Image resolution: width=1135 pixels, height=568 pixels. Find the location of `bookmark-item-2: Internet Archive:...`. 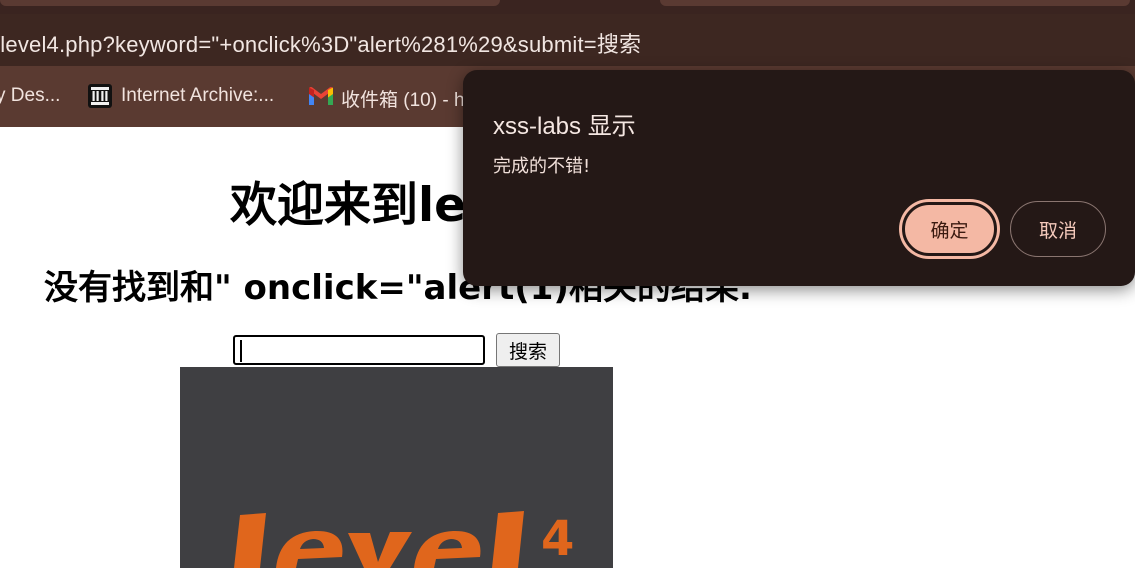

bookmark-item-2: Internet Archive:... is located at coordinates (197, 96).